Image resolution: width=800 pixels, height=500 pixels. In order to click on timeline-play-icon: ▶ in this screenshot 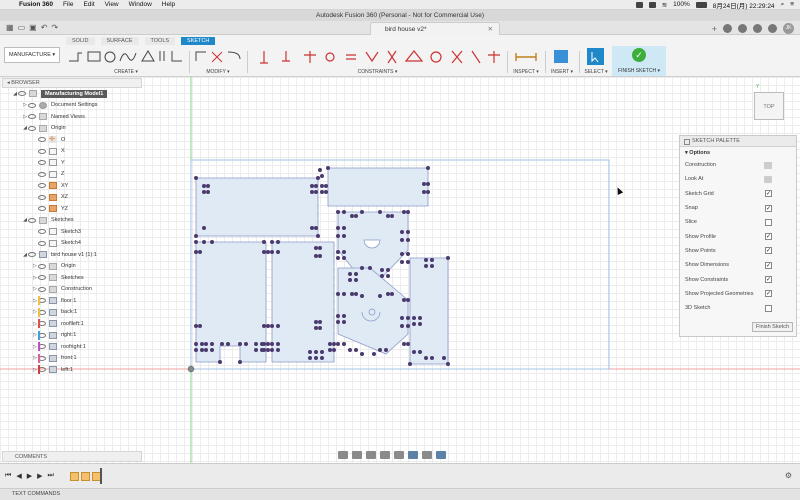, I will do `click(29, 476)`.